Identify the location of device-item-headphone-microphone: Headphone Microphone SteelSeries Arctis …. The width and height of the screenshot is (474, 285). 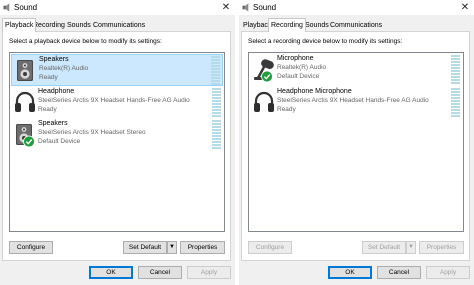
(356, 103).